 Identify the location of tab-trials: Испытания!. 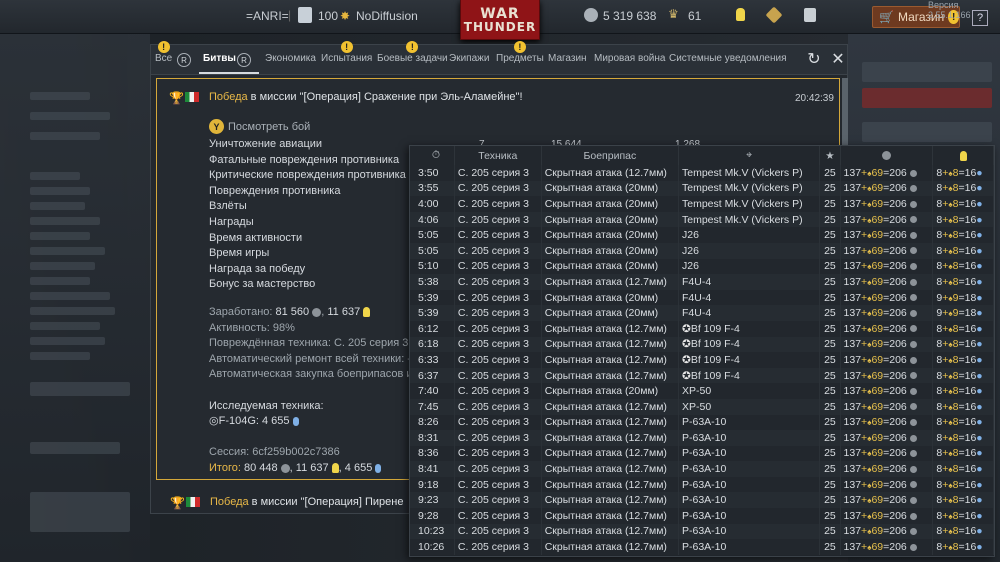
(346, 52).